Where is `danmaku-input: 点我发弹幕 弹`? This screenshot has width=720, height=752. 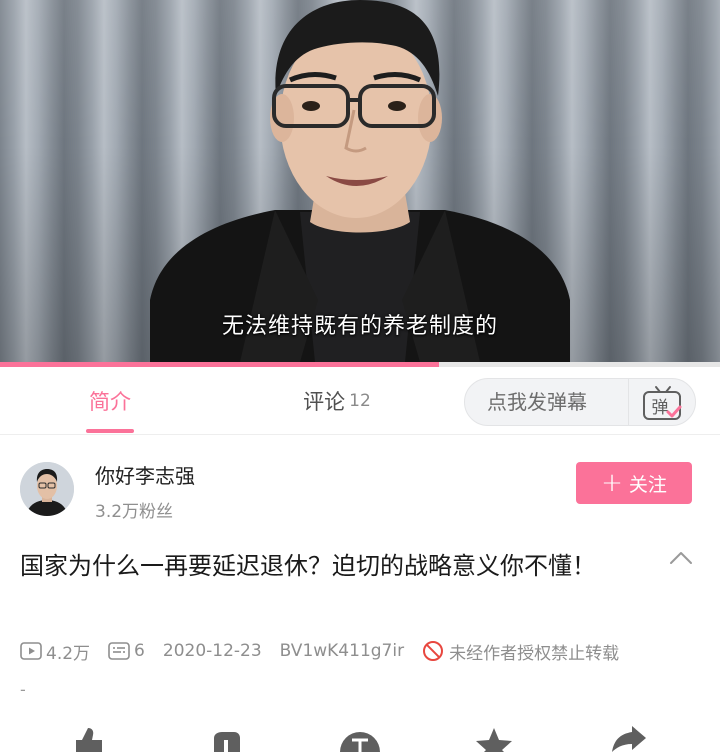
danmaku-input: 点我发弹幕 弹 is located at coordinates (580, 402).